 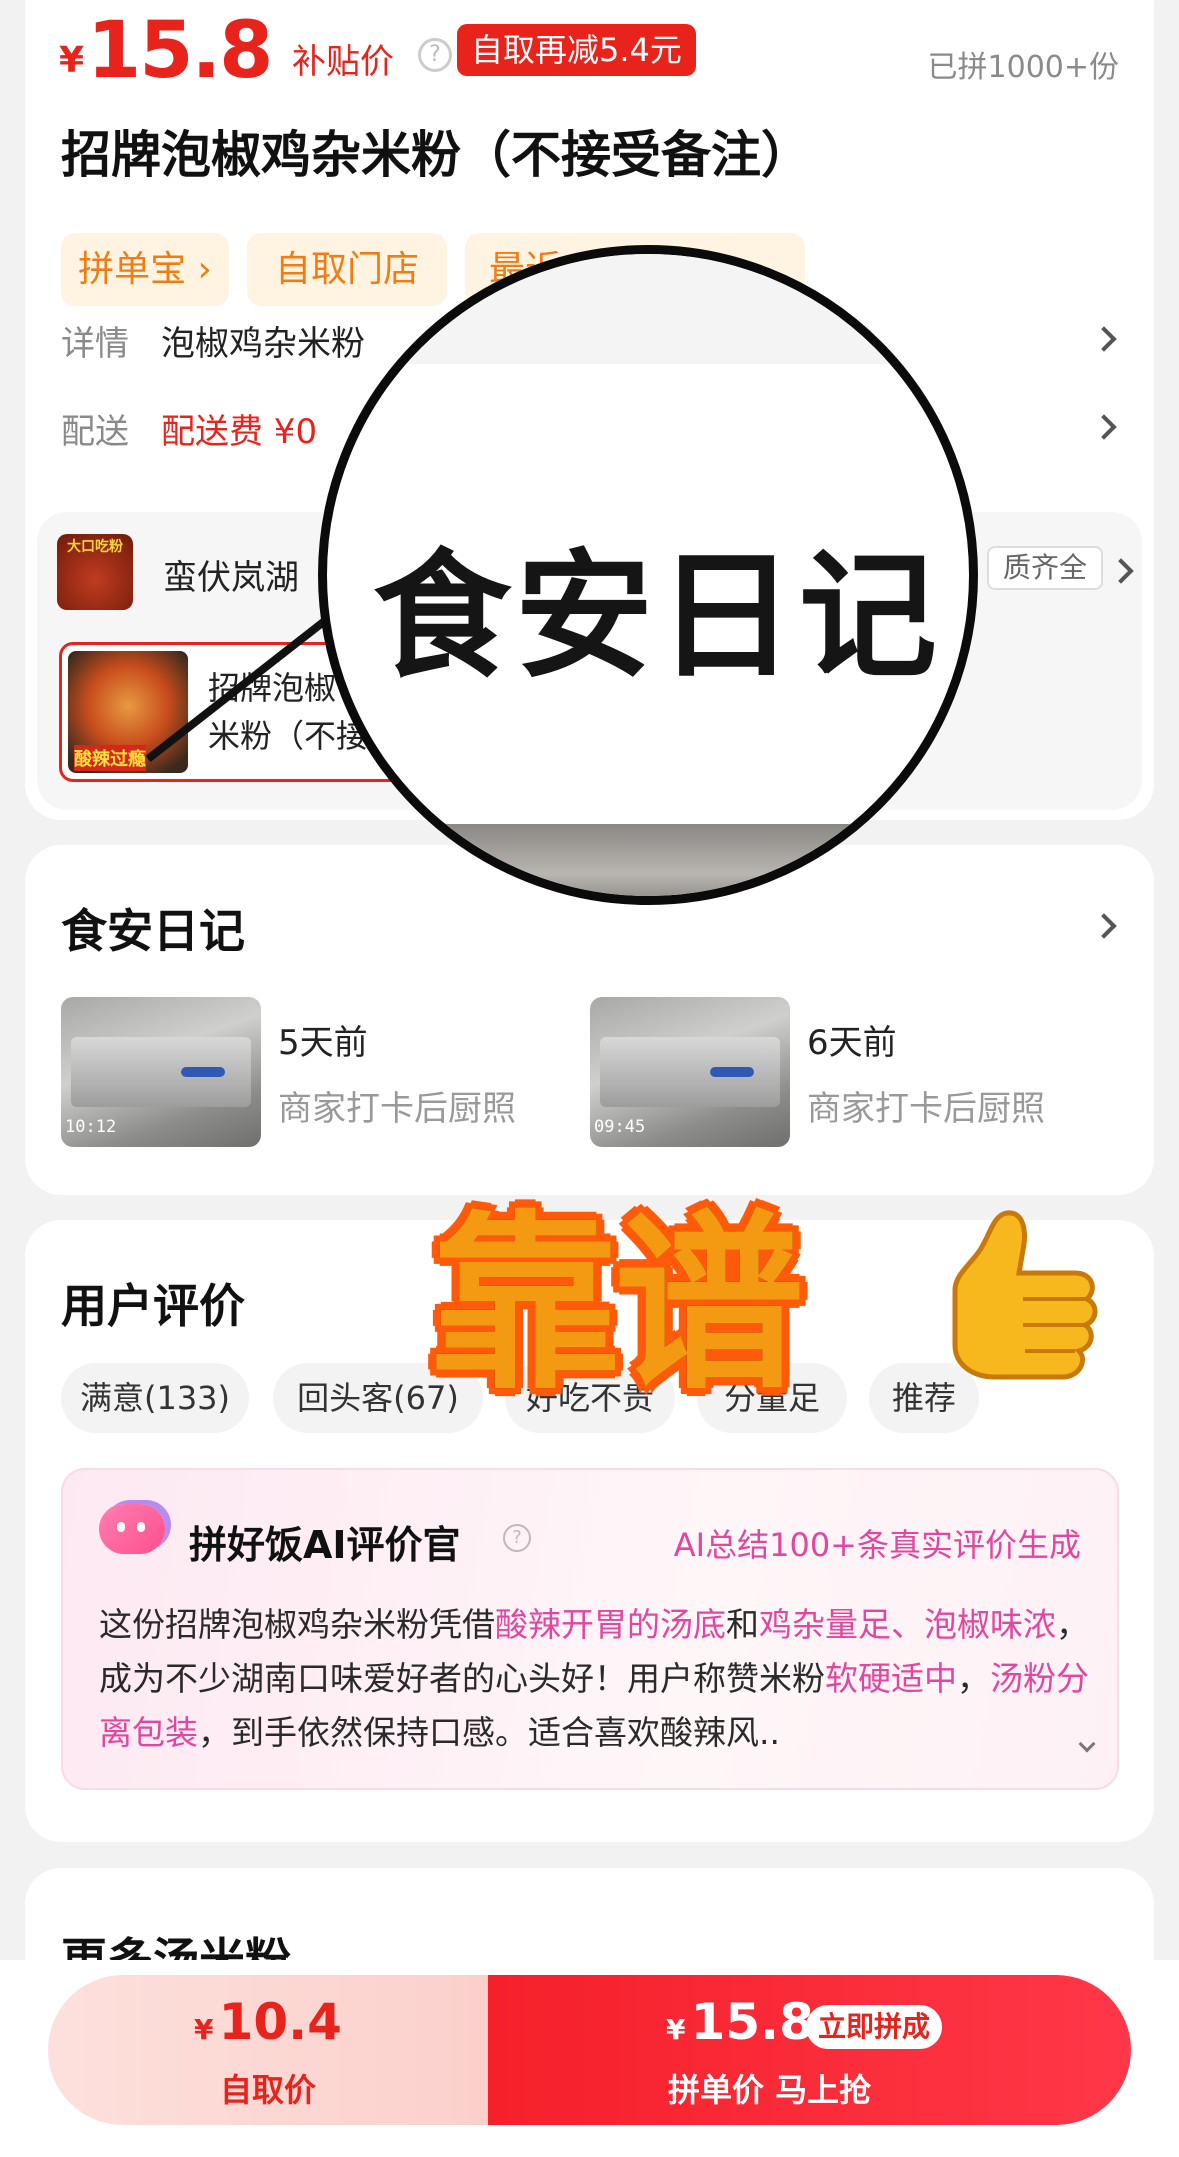 I want to click on chevron-right-icon: ›, so click(x=199, y=269).